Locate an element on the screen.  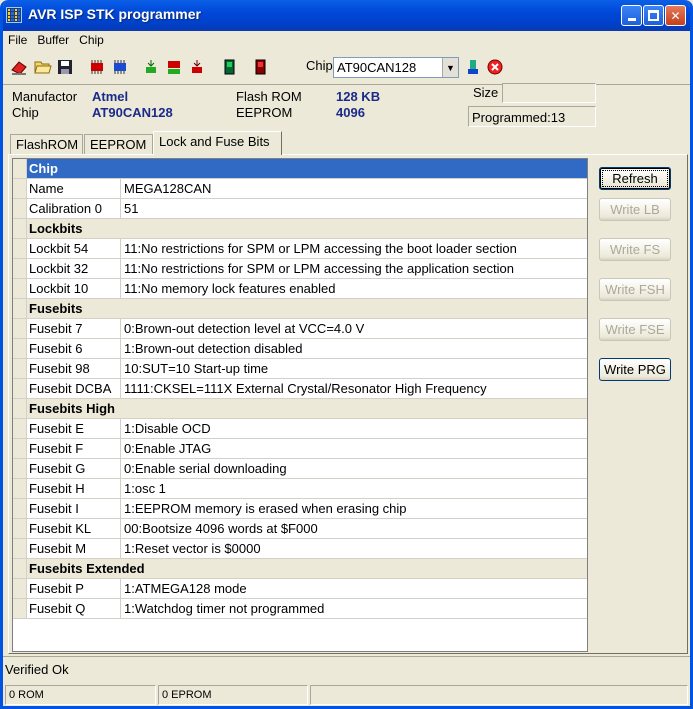
write-prg-button: Write PRG is located at coordinates (635, 369).